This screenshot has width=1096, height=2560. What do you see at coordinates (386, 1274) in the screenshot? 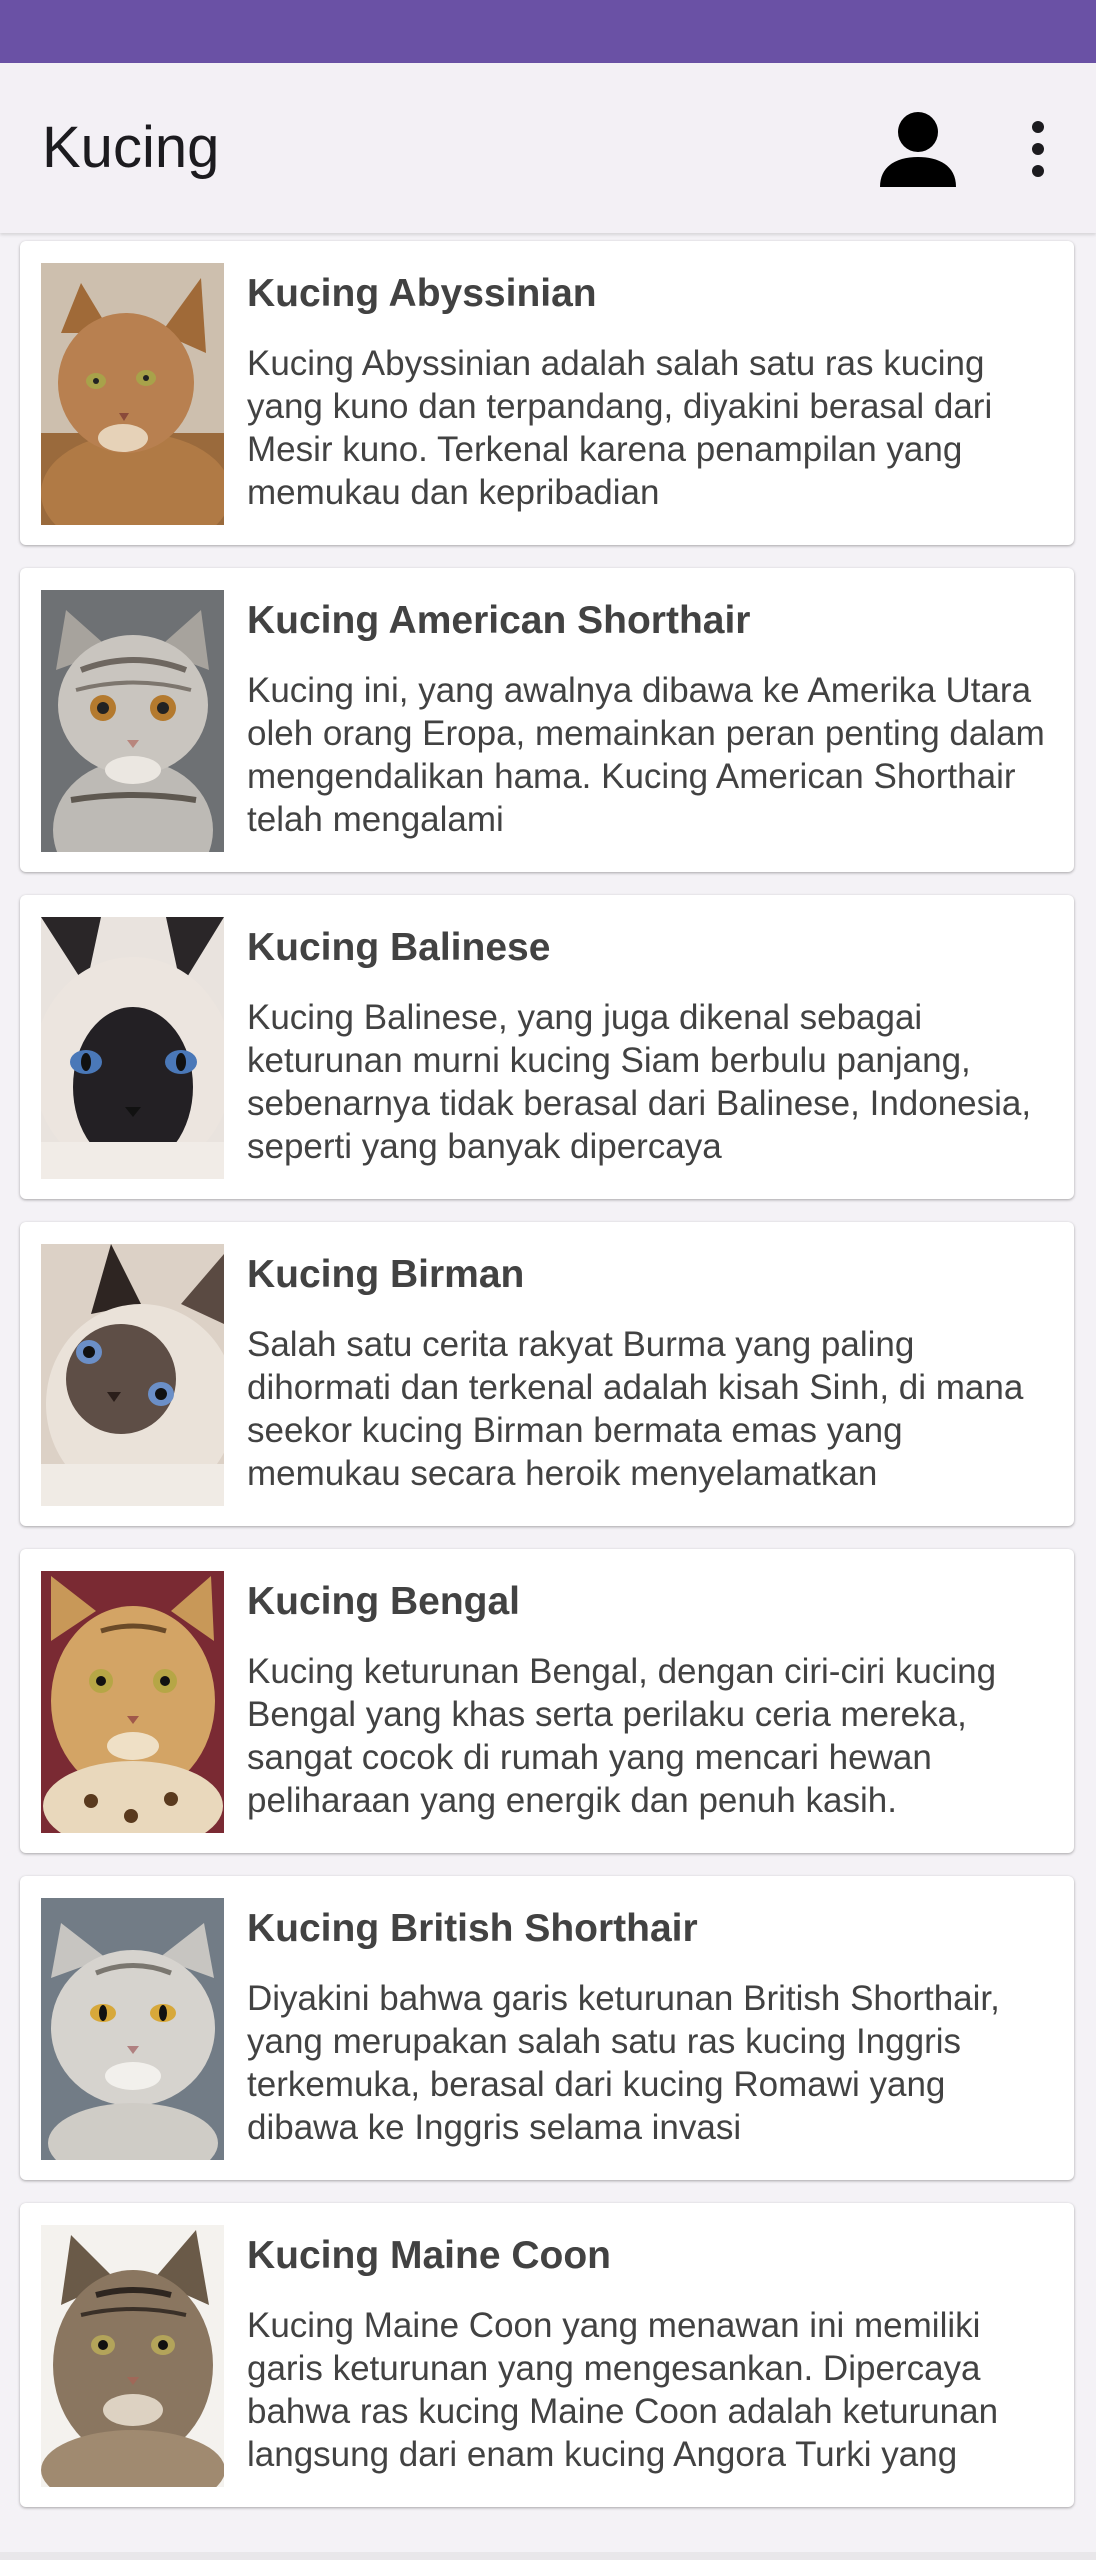
I see `cat-name: Kucing Birman` at bounding box center [386, 1274].